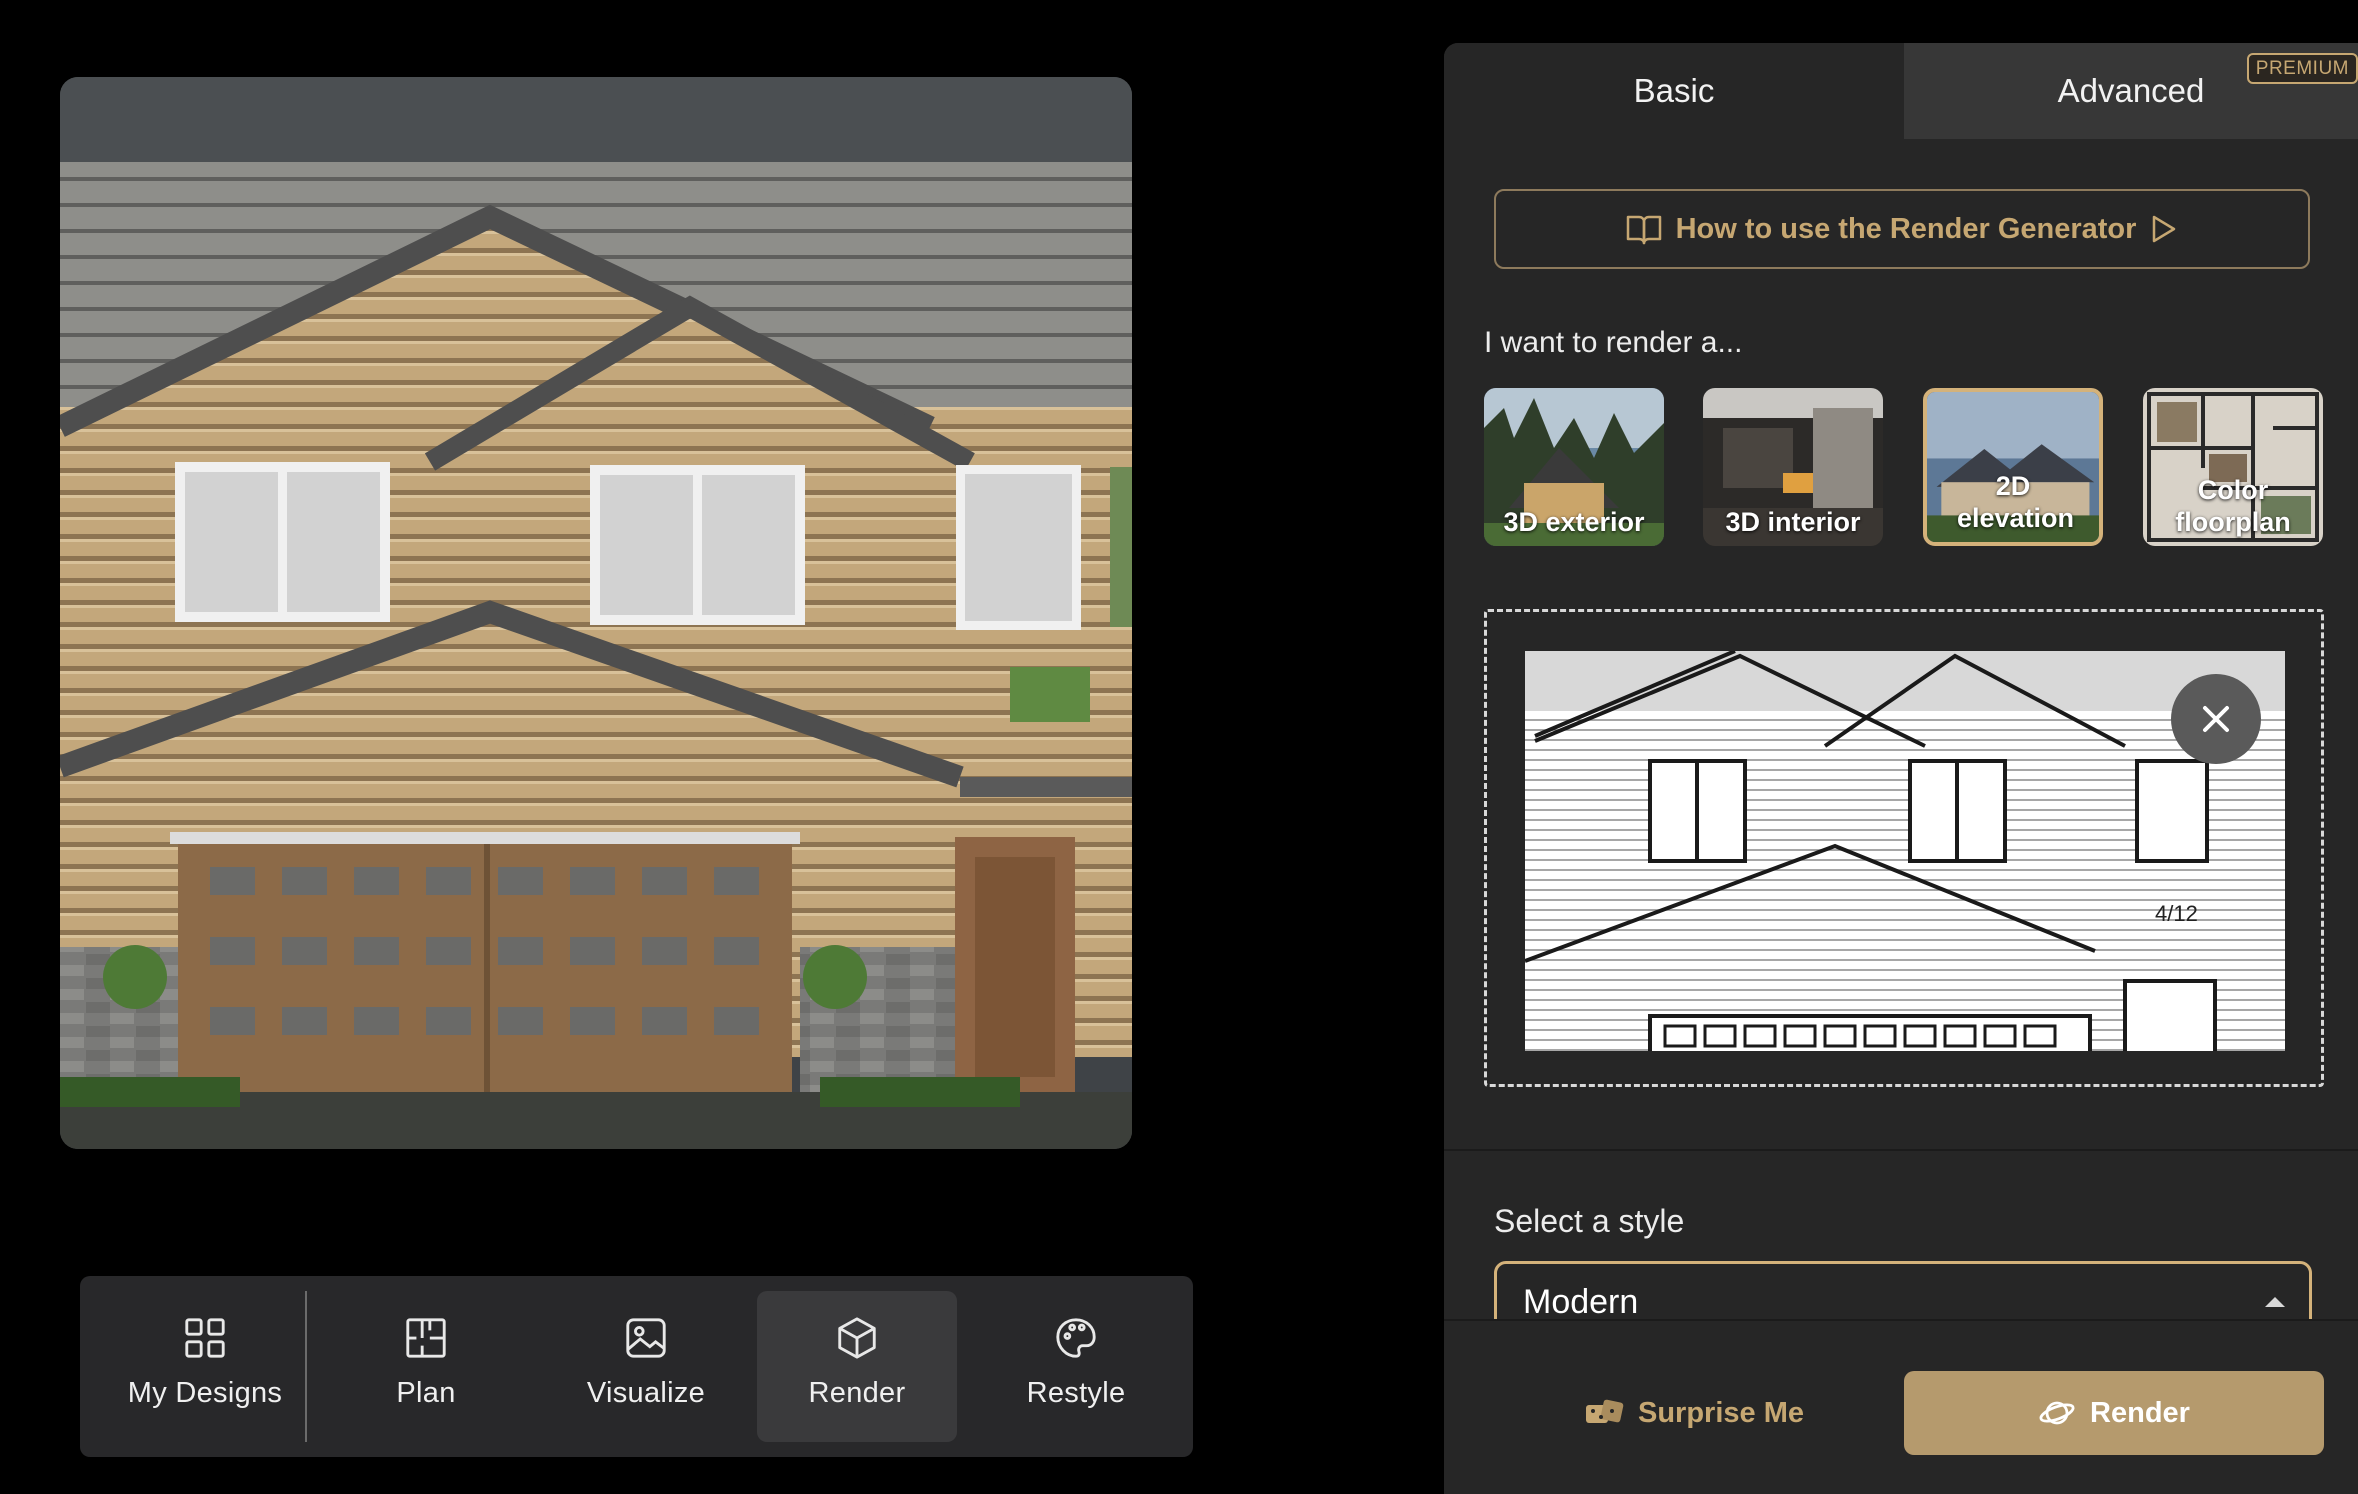 This screenshot has height=1494, width=2358. What do you see at coordinates (1574, 522) in the screenshot?
I see `render-type-label: 3D exterior` at bounding box center [1574, 522].